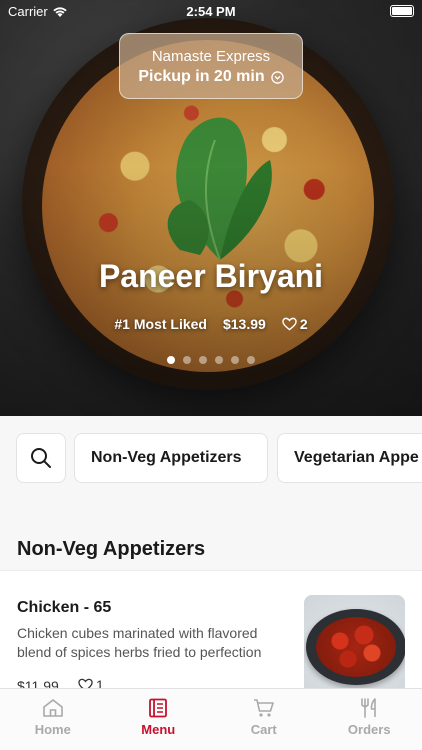 The width and height of the screenshot is (422, 750). What do you see at coordinates (211, 276) in the screenshot?
I see `featured-dish-title: Paneer Biryani` at bounding box center [211, 276].